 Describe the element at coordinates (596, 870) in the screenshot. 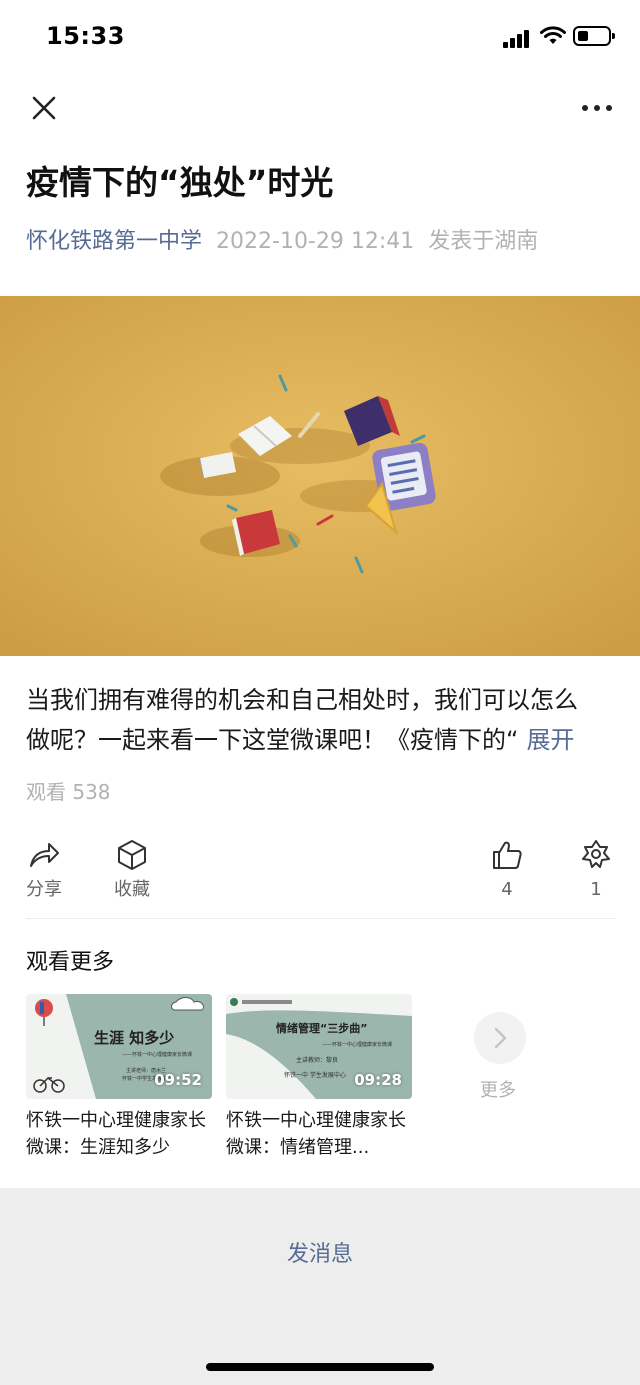

I see `wow-button: 1` at that location.